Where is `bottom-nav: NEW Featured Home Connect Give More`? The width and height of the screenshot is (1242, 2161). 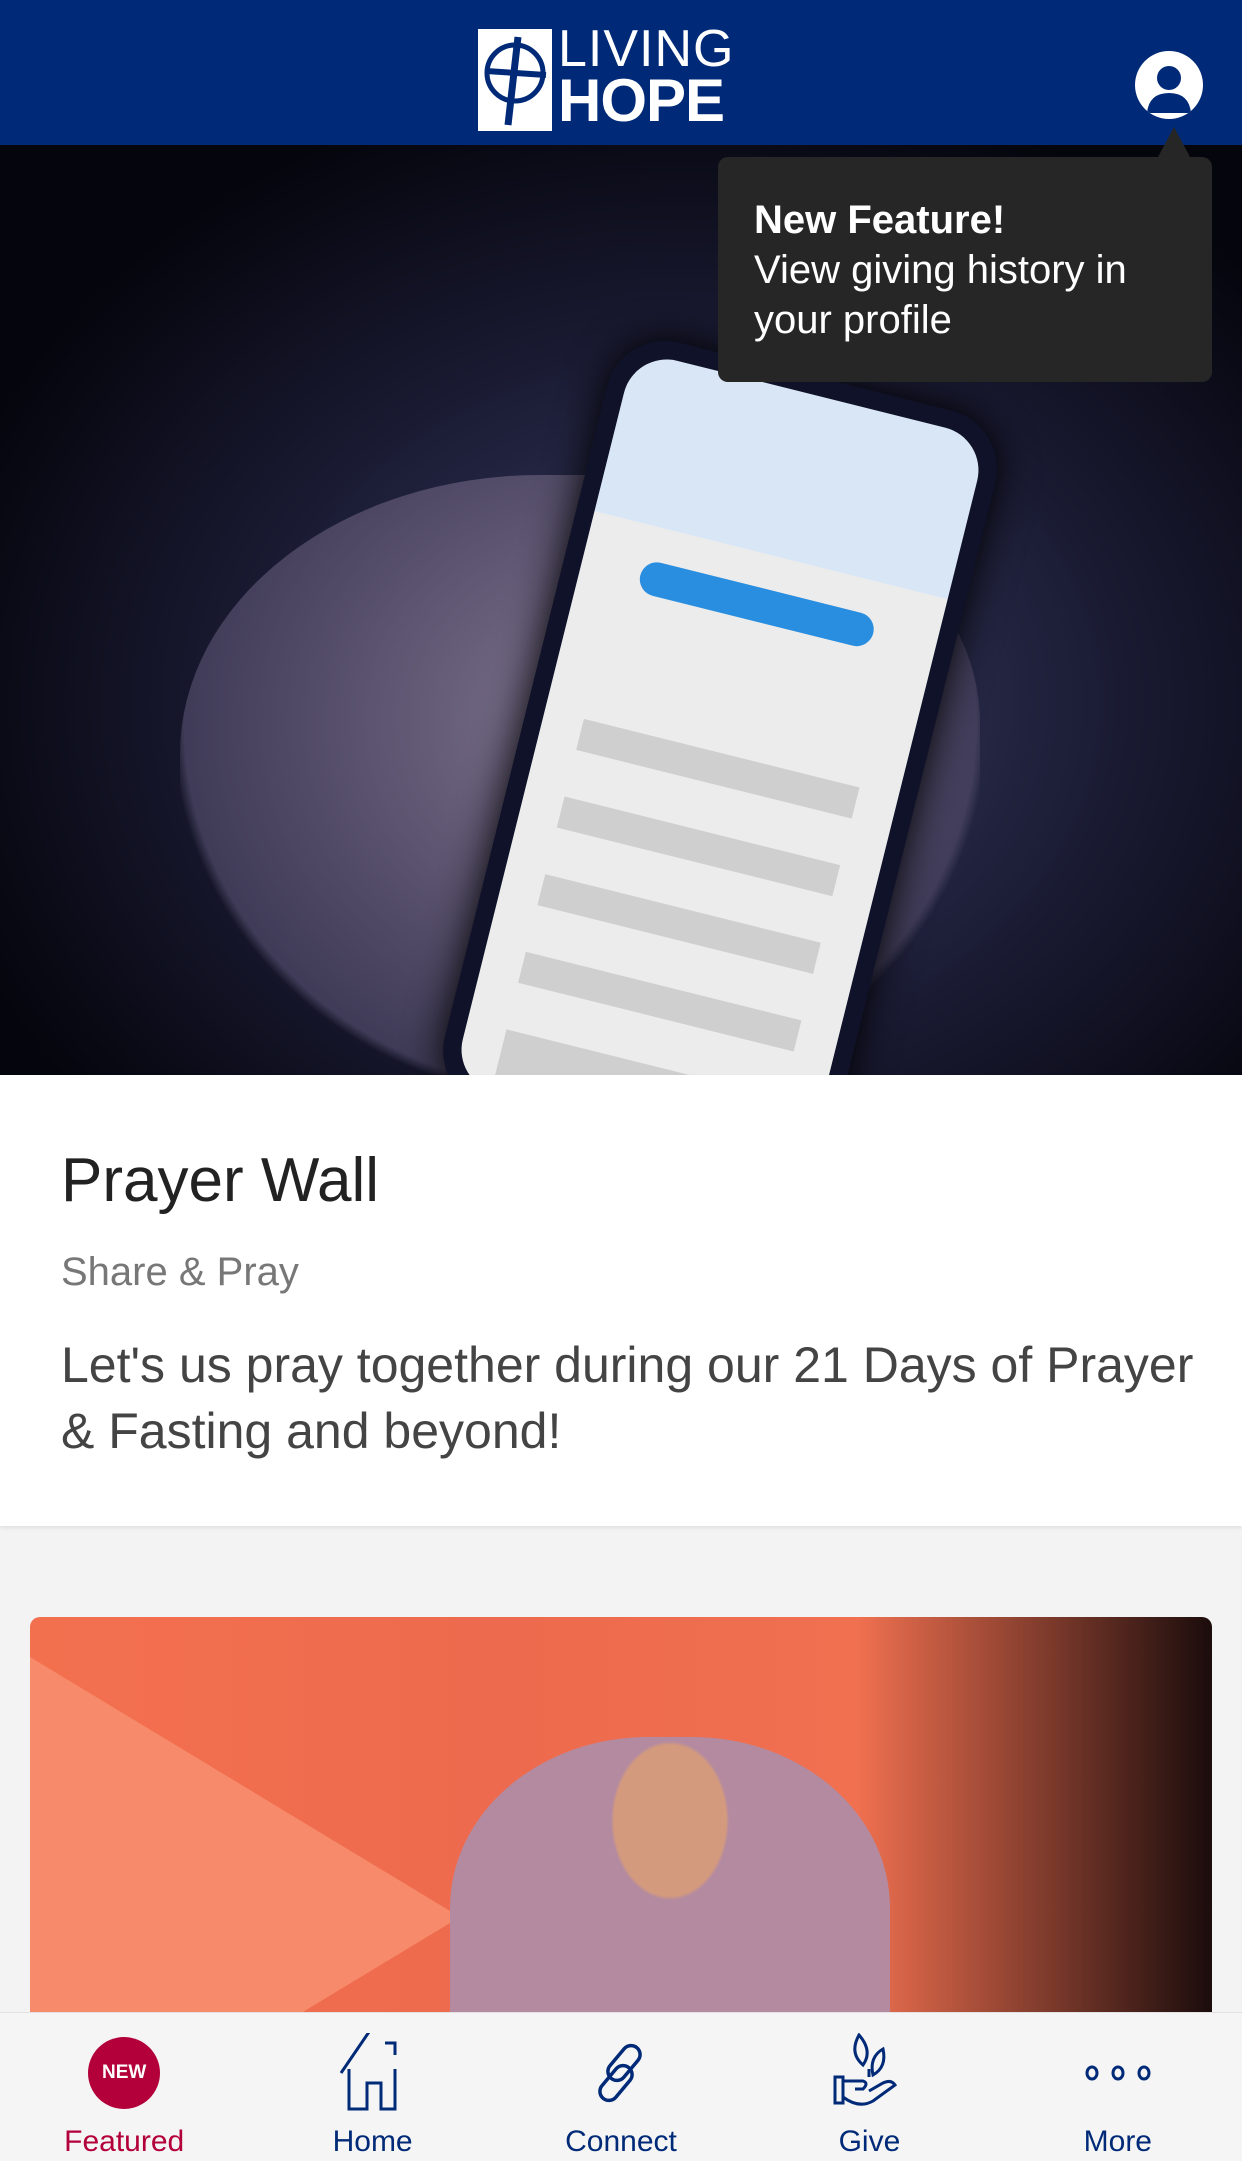
bottom-nav: NEW Featured Home Connect Give More is located at coordinates (621, 2086).